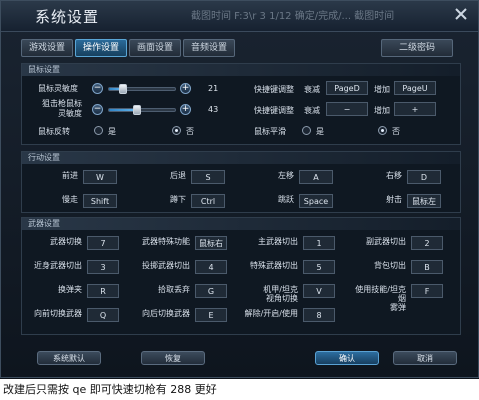  I want to click on weapon-bind-label-2-2: 机甲/坦克 视角切换, so click(280, 294).